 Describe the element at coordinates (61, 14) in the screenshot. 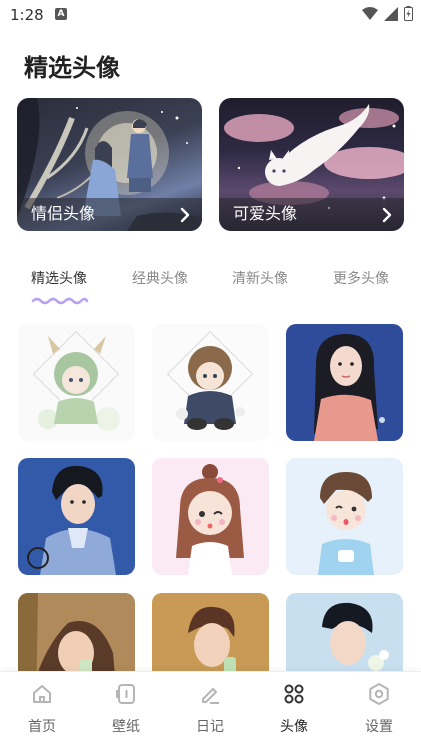

I see `app-notification-icon: A` at that location.